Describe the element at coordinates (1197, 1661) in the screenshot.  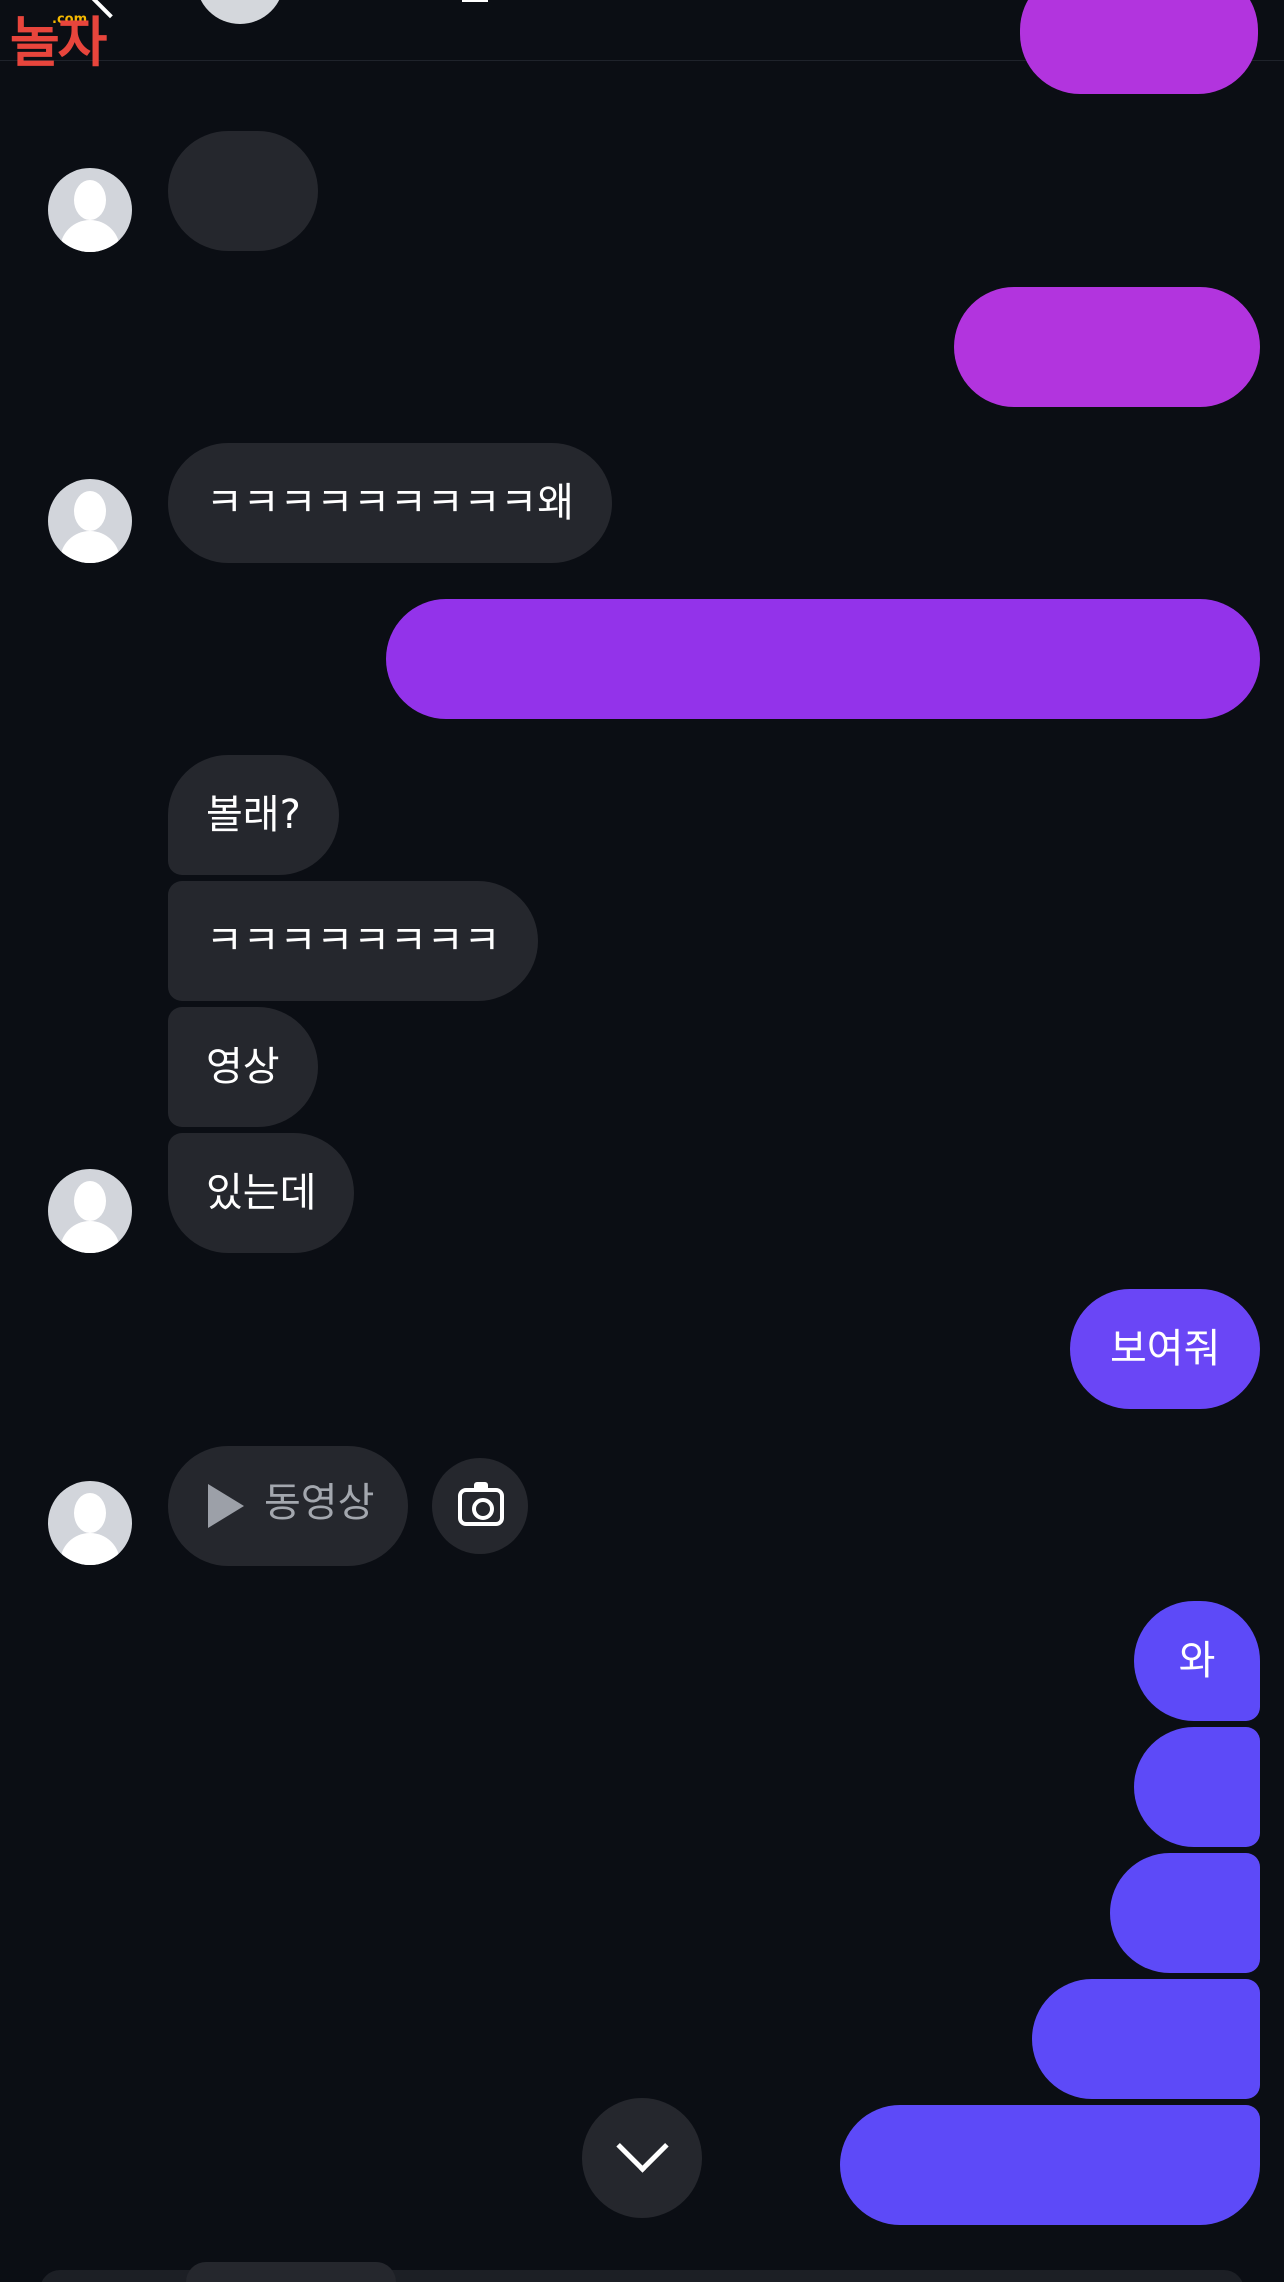
I see `sent-message-bubble: 와` at that location.